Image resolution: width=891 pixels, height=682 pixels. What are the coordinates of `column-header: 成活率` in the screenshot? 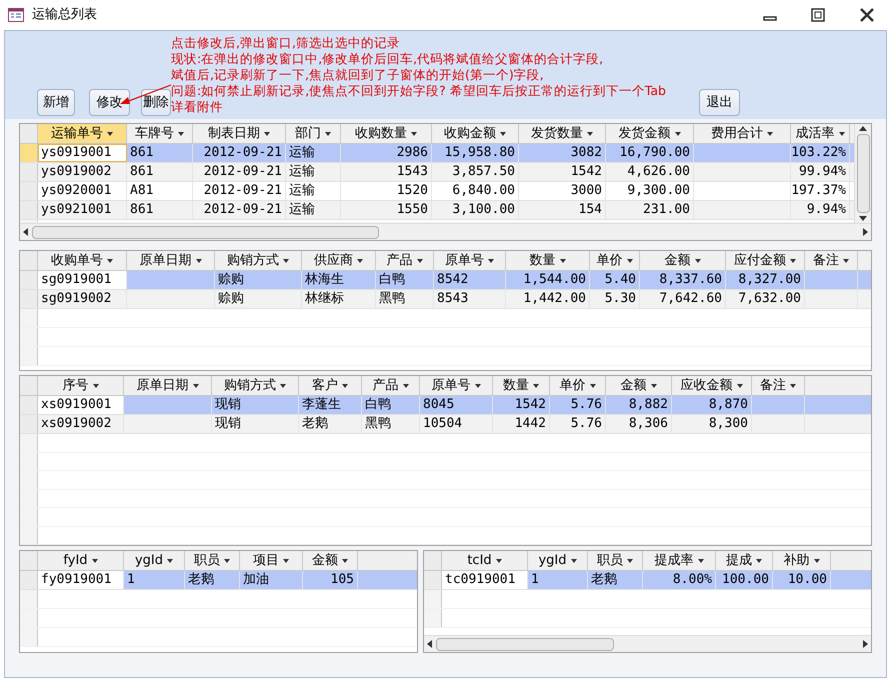 It's located at (820, 133).